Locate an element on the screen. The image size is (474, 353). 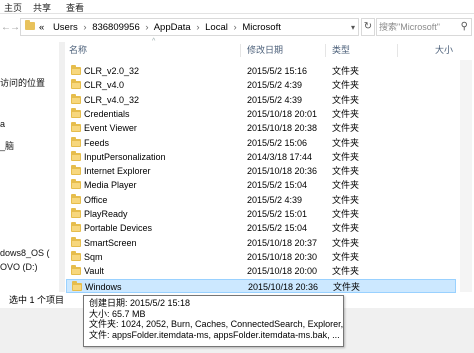
file-name: CLR_v4.0 is located at coordinates (104, 85).